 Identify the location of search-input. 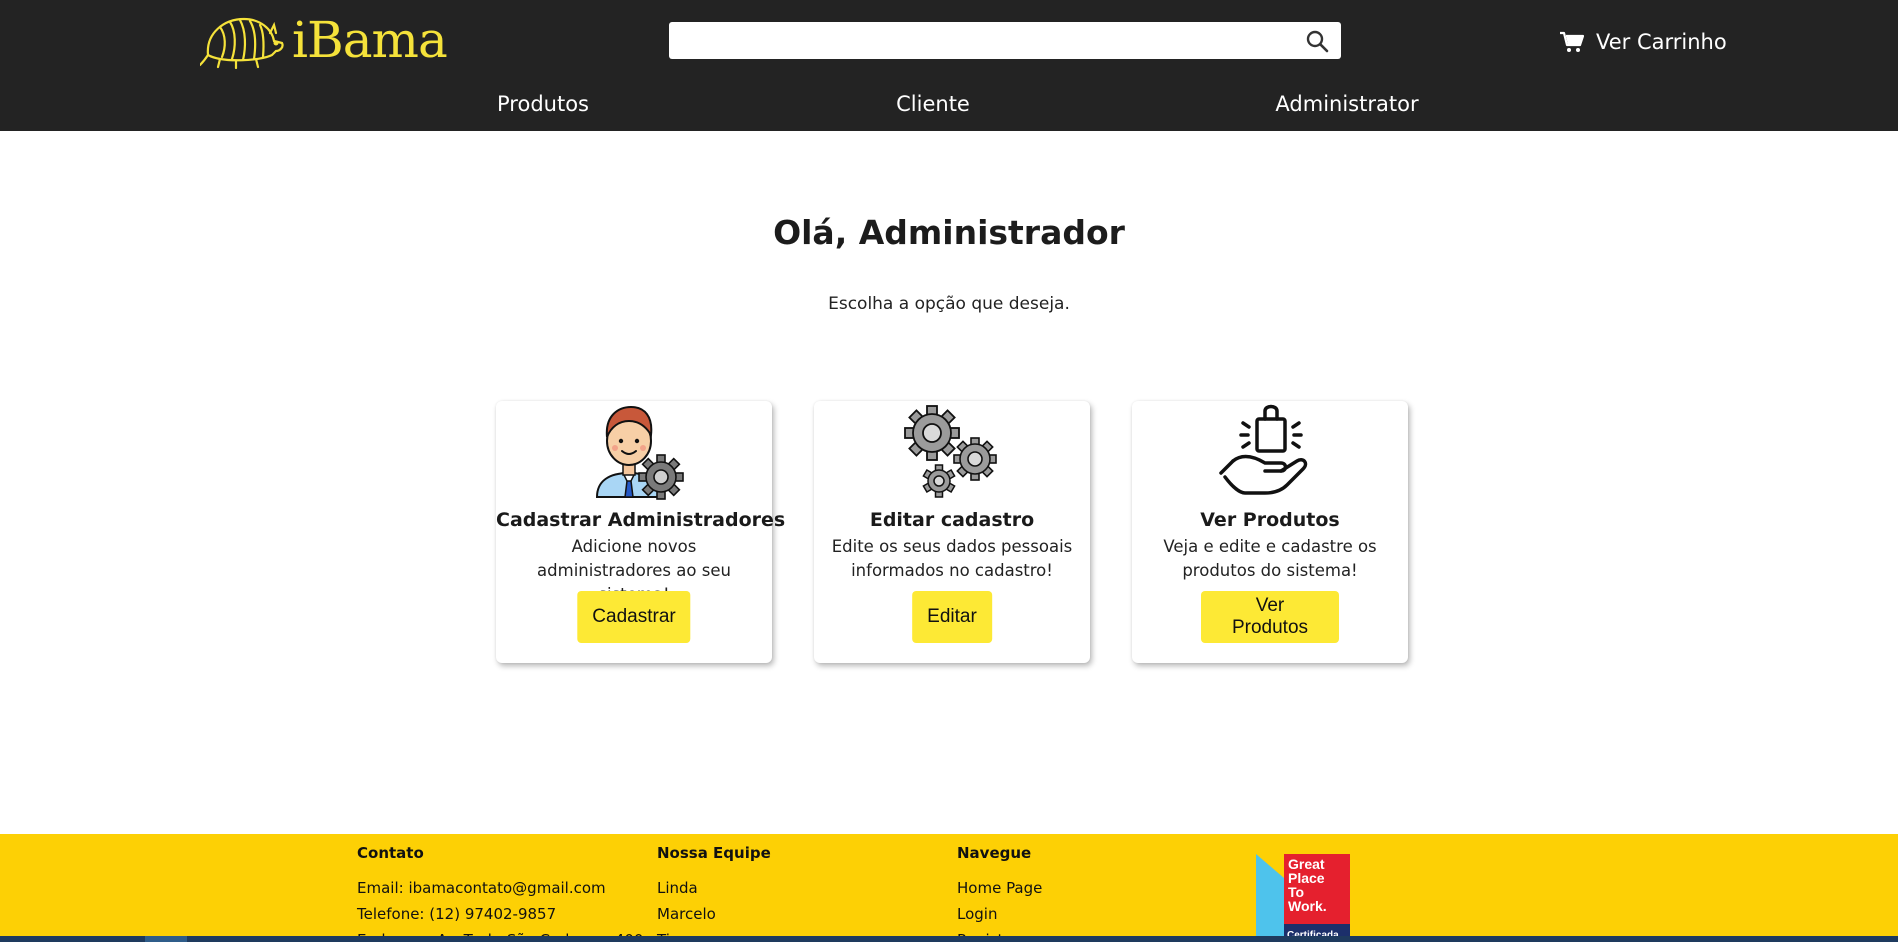
(984, 41).